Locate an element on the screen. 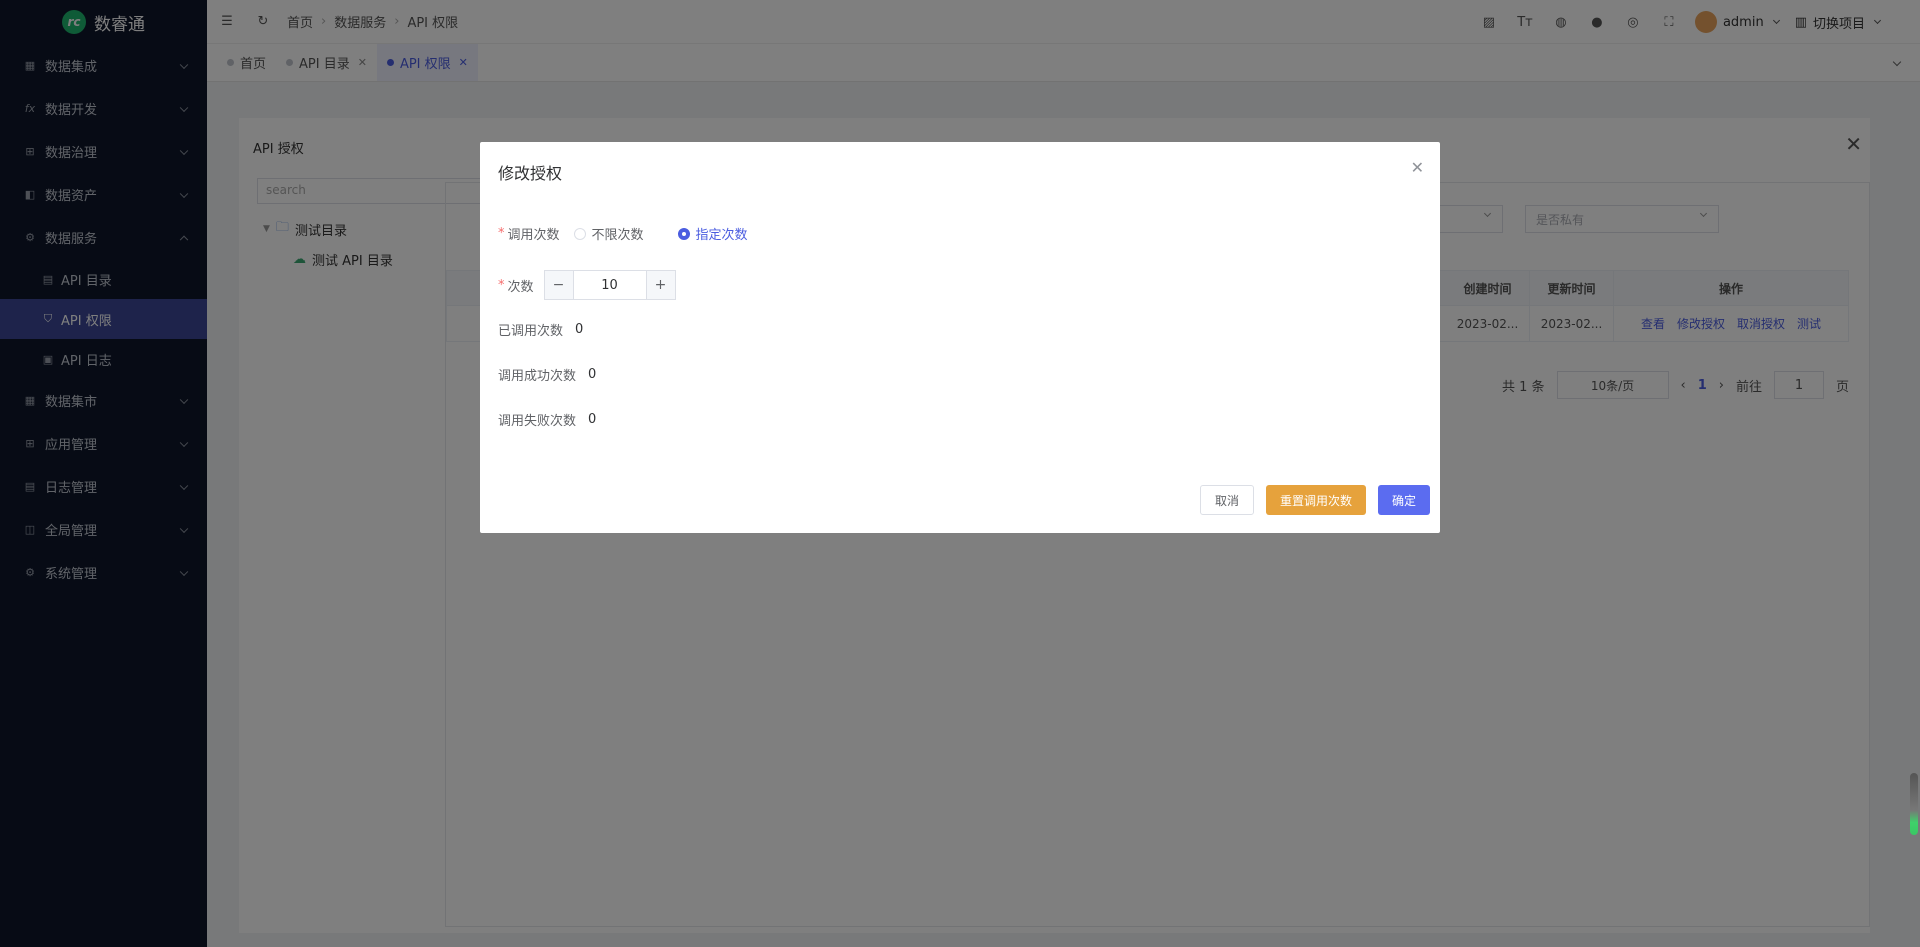  radio-specified: 指定次数 is located at coordinates (712, 233).